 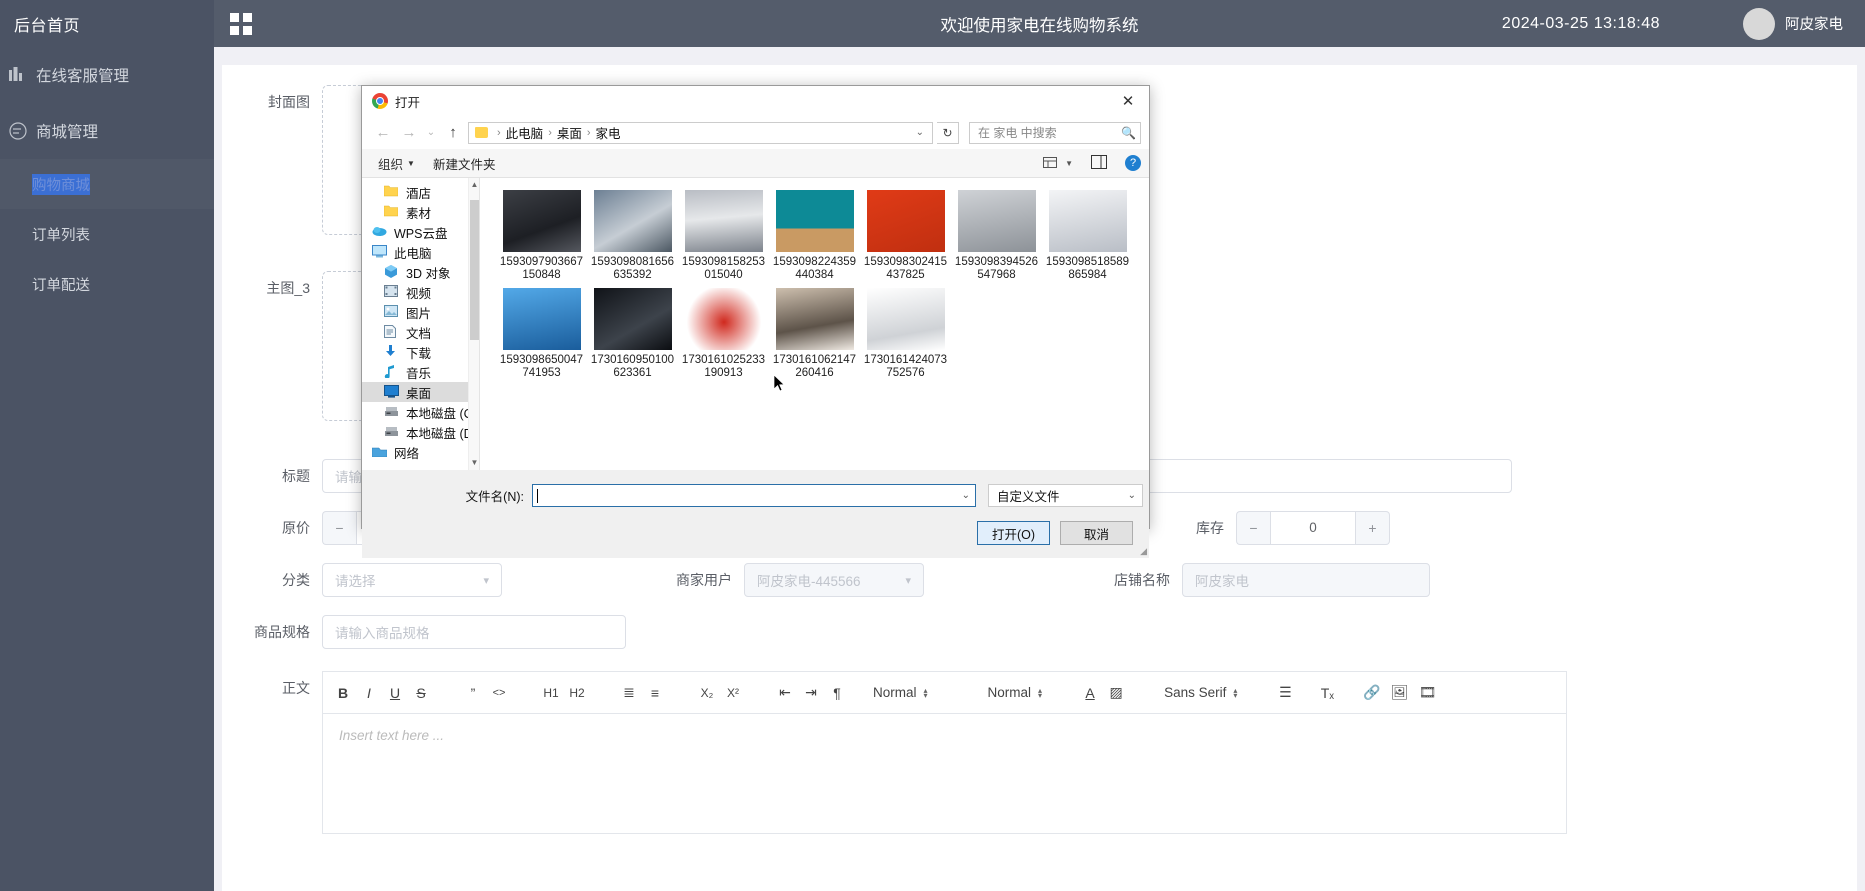 I want to click on breadcrumb-item-0: 此电脑, so click(x=525, y=132).